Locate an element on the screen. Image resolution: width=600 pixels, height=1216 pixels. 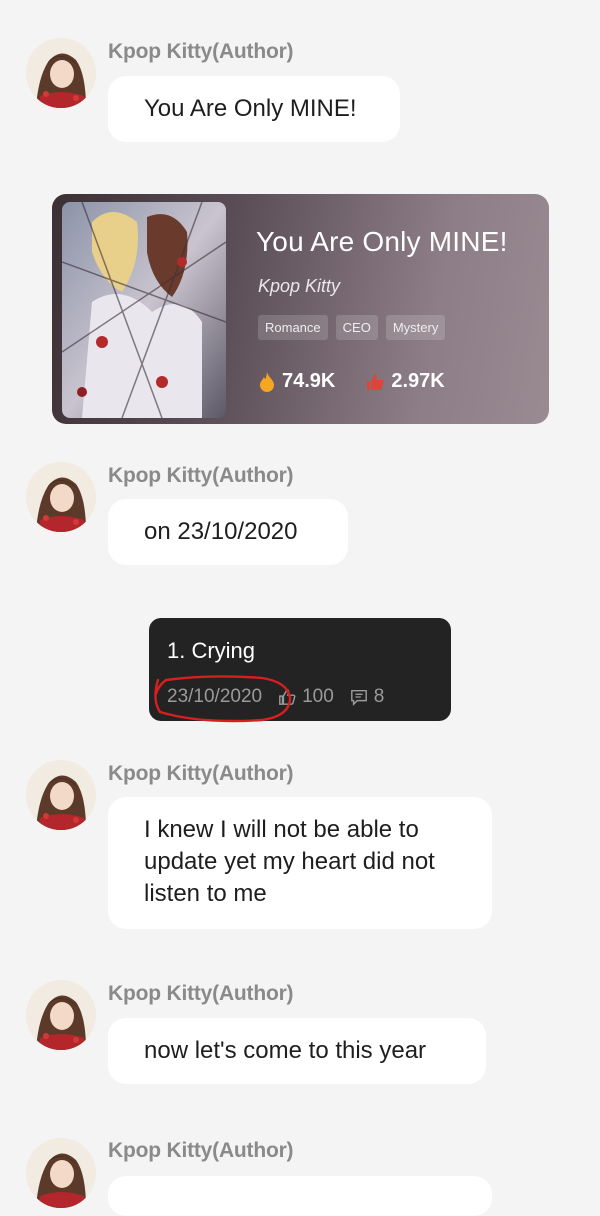
chapter-likes: 100 is located at coordinates (306, 697).